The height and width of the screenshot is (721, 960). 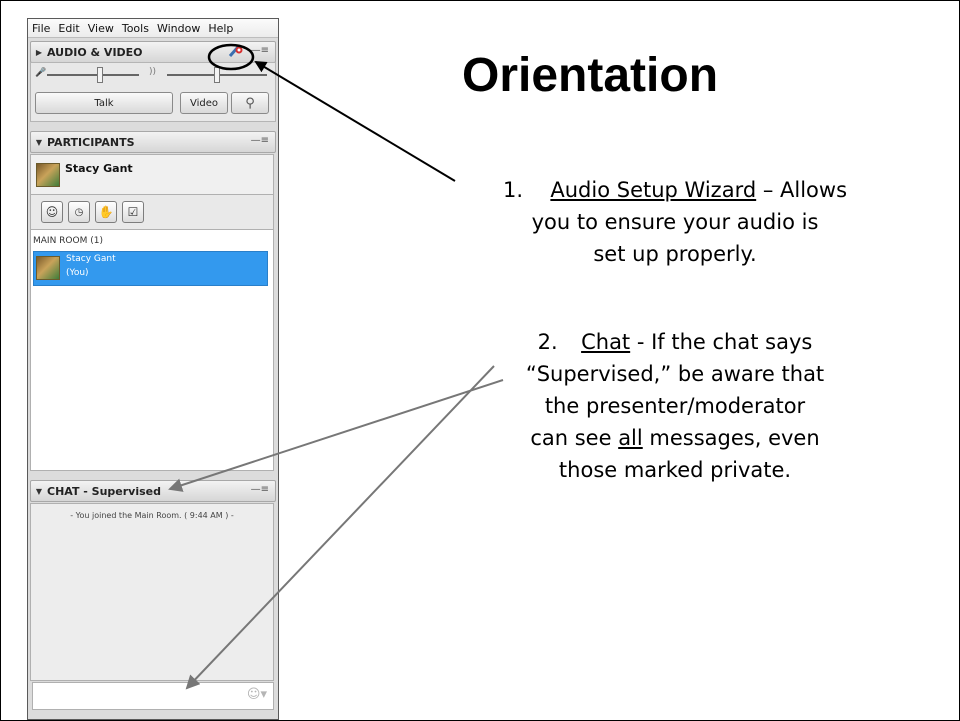 I want to click on arrow-chat-header, so click(x=336, y=435).